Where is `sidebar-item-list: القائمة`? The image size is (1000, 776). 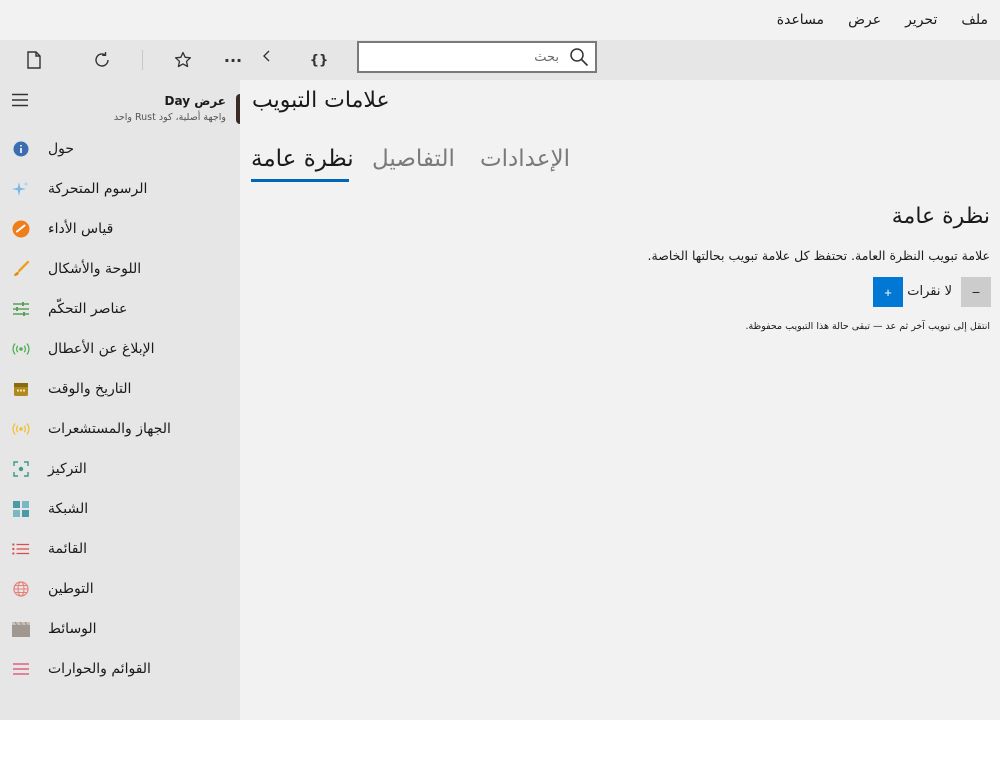 sidebar-item-list: القائمة is located at coordinates (120, 549).